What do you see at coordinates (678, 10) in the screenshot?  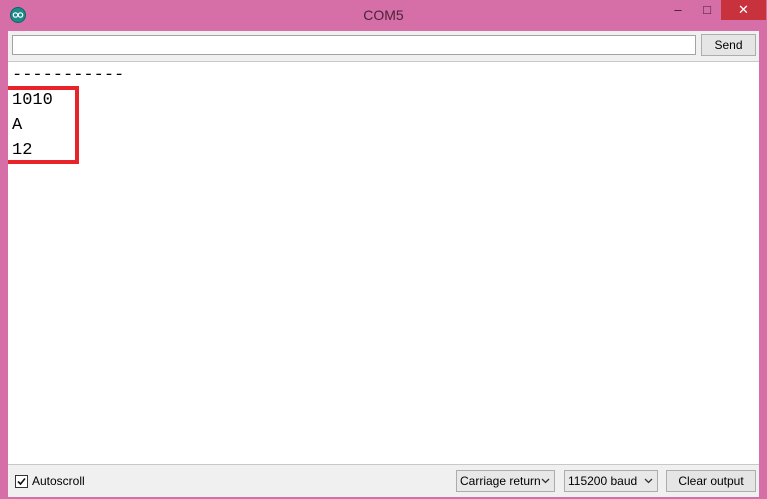 I see `minimize-button: –` at bounding box center [678, 10].